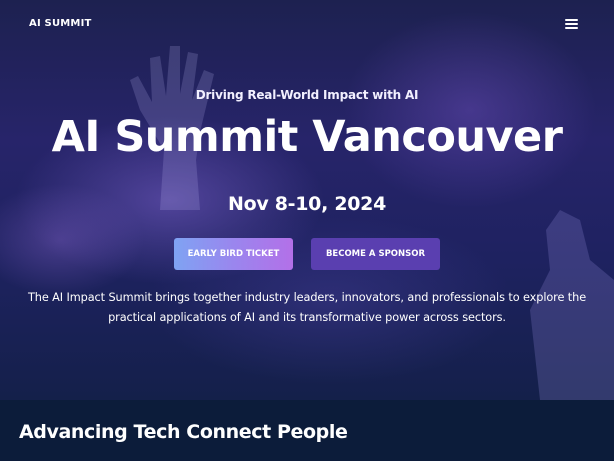  Describe the element at coordinates (307, 137) in the screenshot. I see `page-title: AI Summit Vancouver` at that location.